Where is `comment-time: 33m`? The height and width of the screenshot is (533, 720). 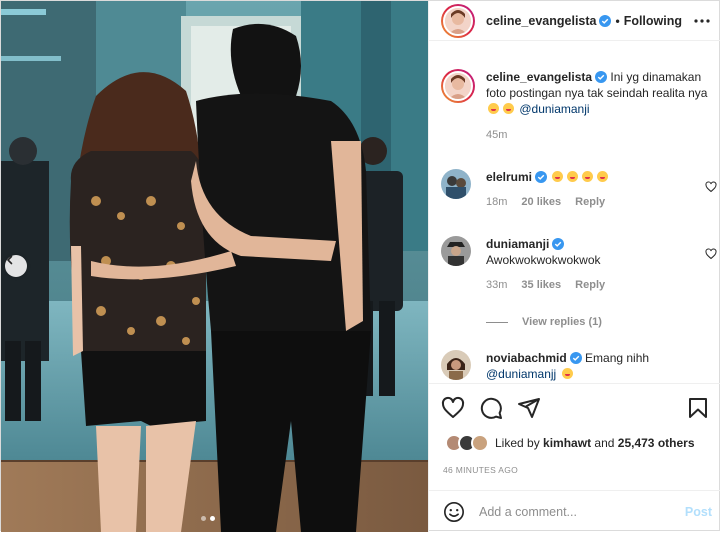 comment-time: 33m is located at coordinates (497, 285).